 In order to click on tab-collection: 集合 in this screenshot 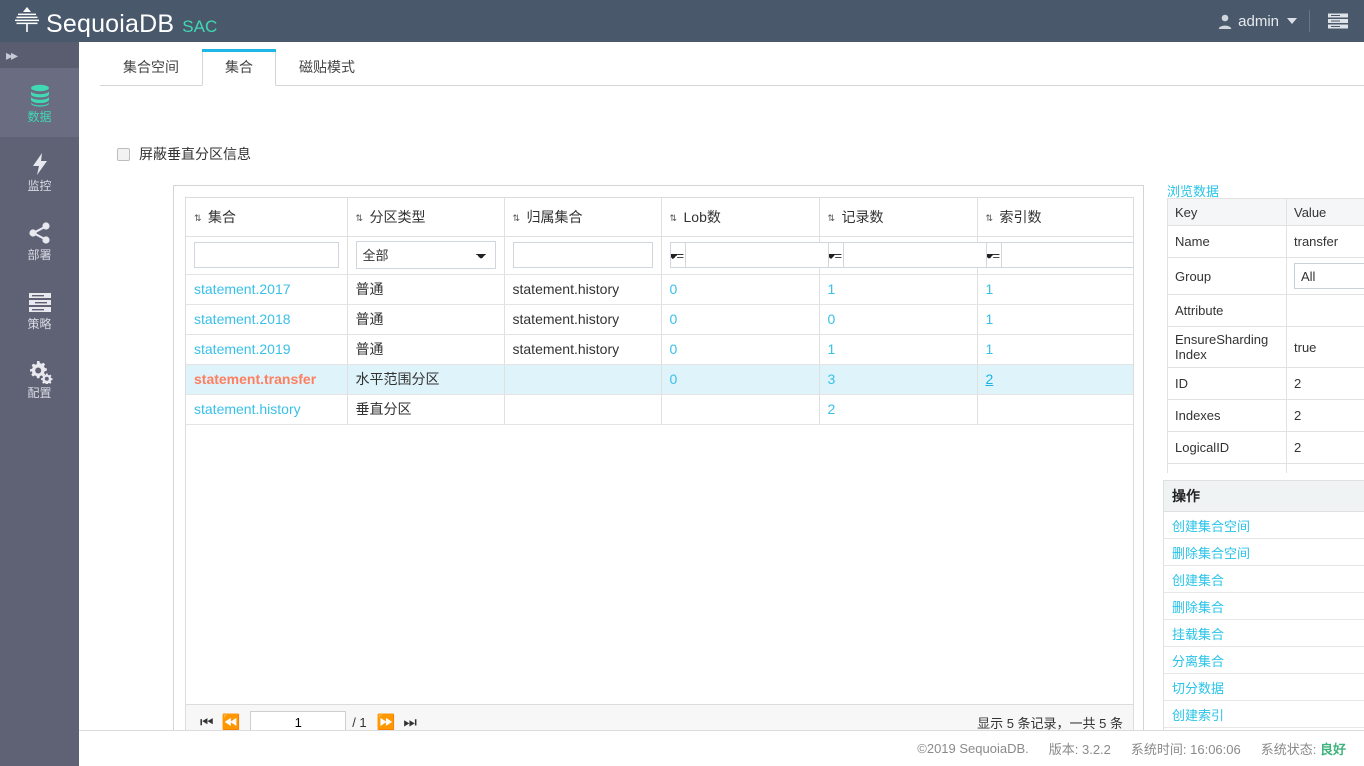, I will do `click(239, 67)`.